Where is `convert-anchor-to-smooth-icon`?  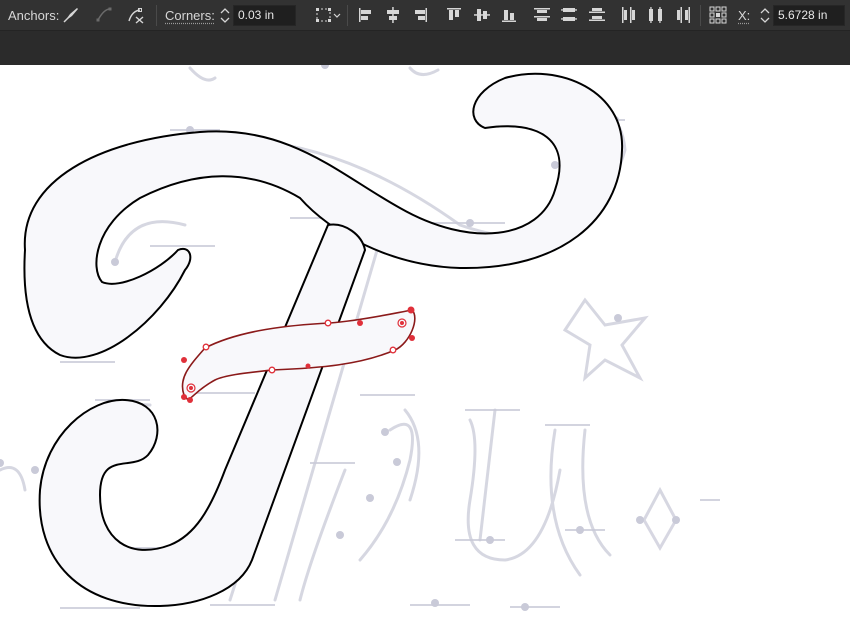 convert-anchor-to-smooth-icon is located at coordinates (104, 15).